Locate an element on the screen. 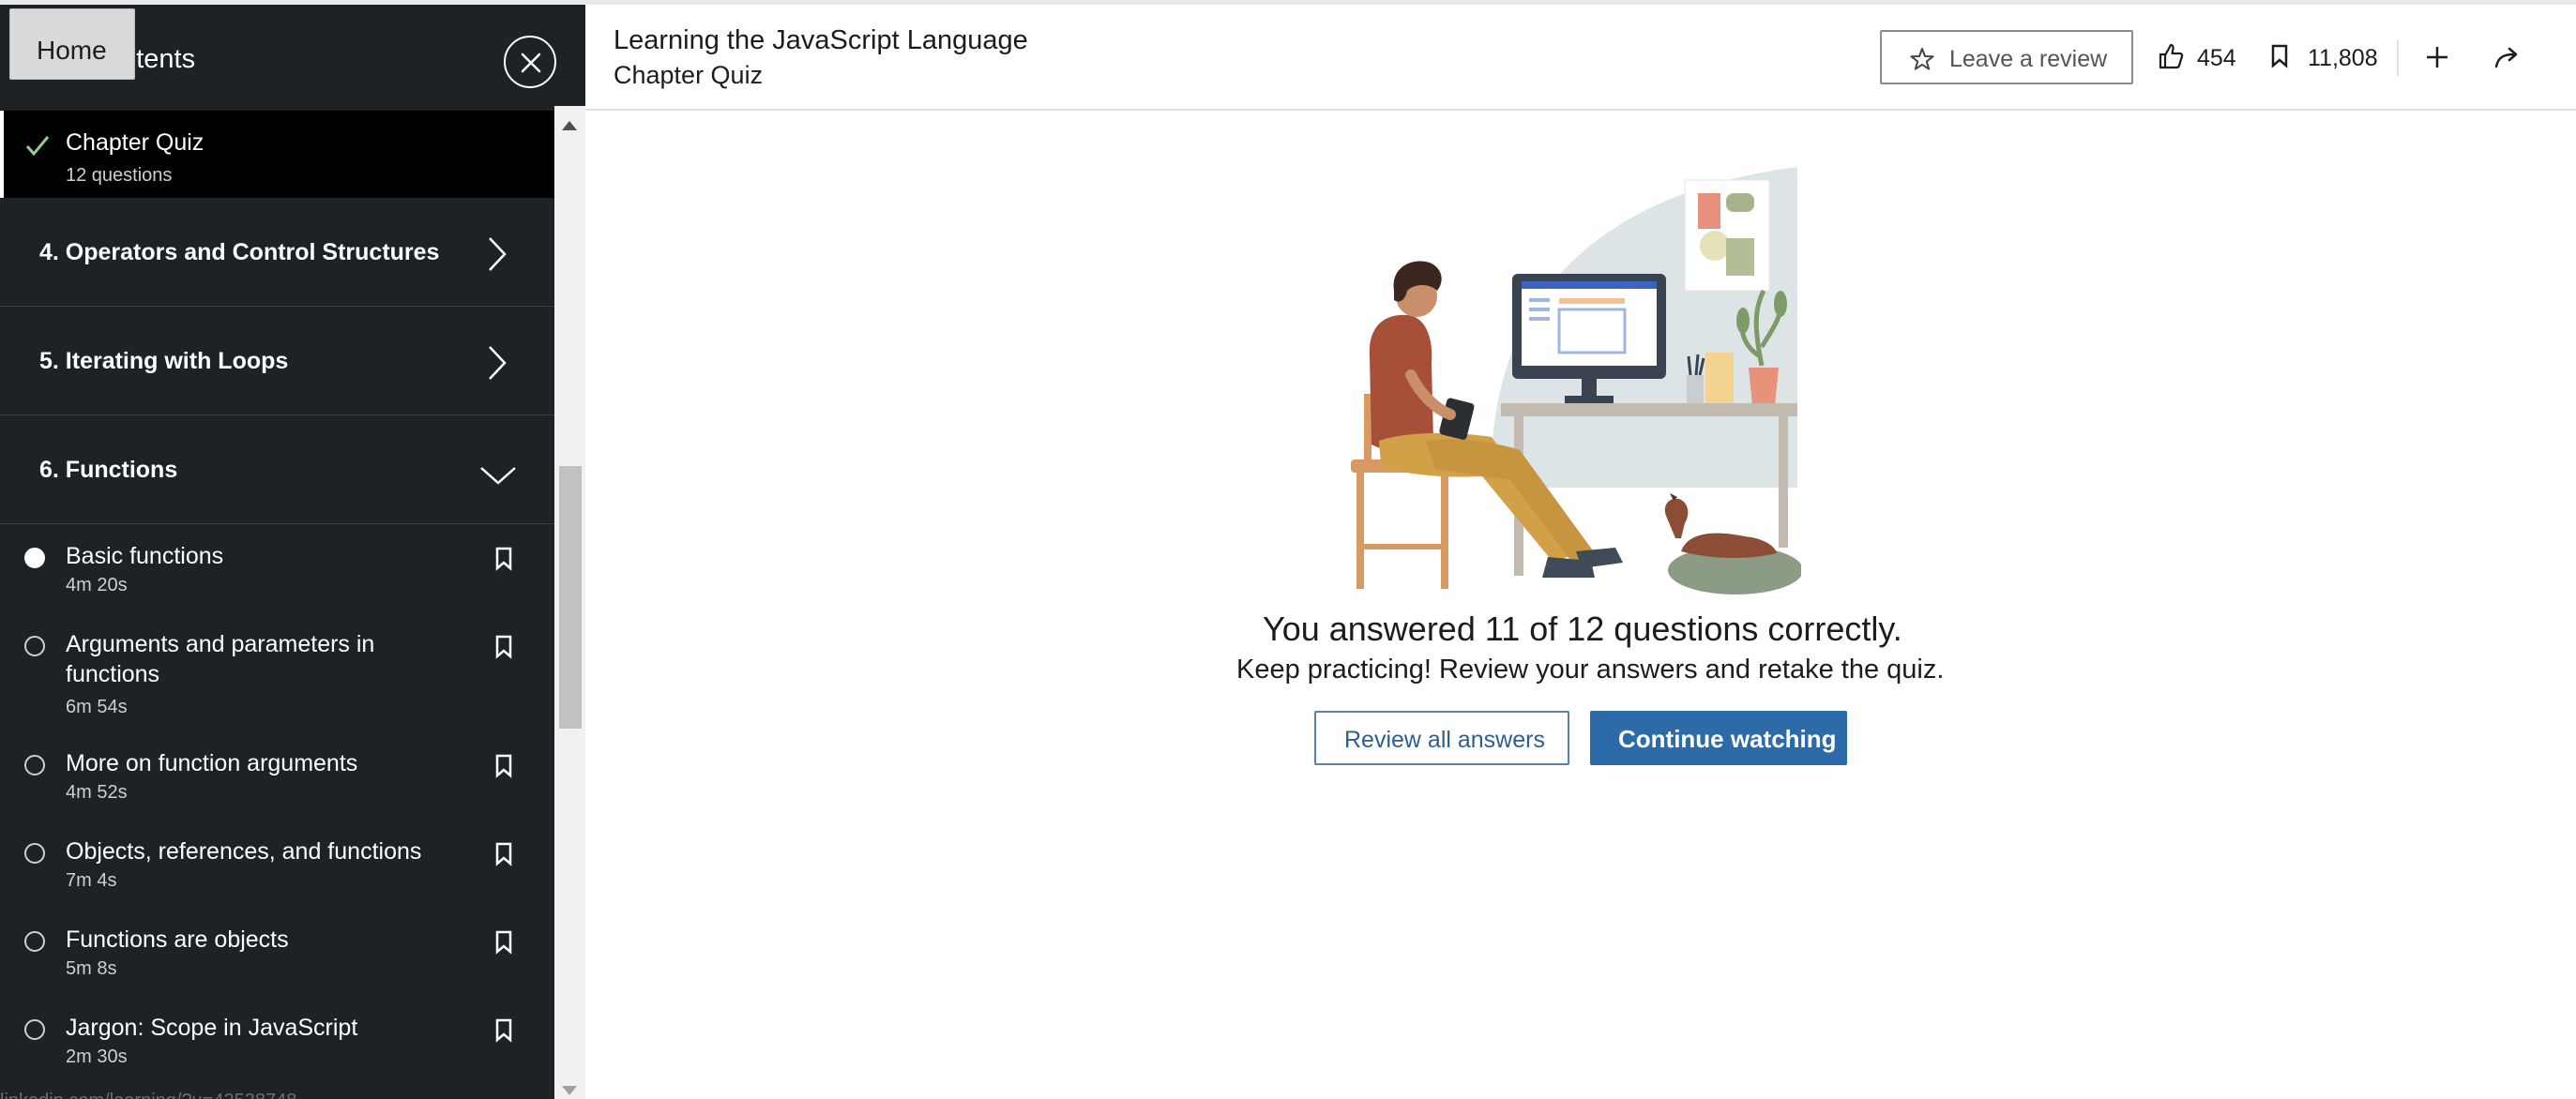 The height and width of the screenshot is (1099, 2576). sidebar-scrollbar is located at coordinates (569, 602).